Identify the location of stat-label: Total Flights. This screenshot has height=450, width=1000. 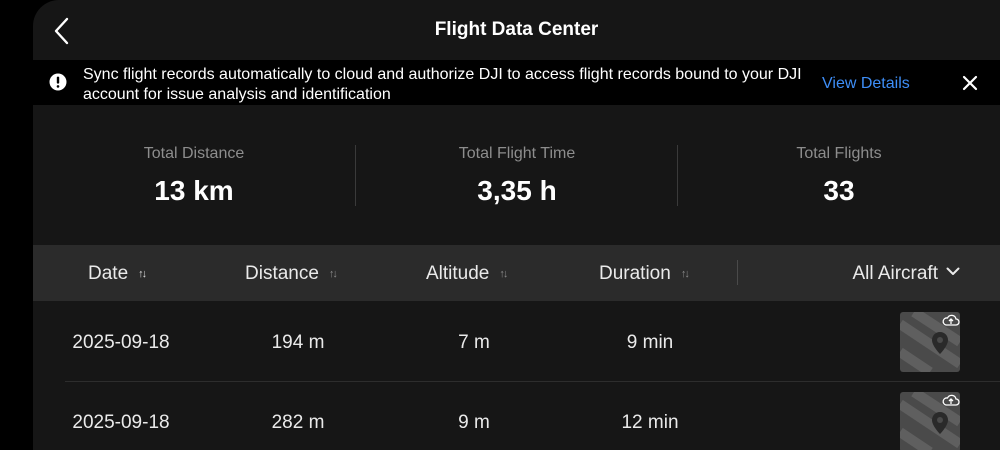
(839, 153).